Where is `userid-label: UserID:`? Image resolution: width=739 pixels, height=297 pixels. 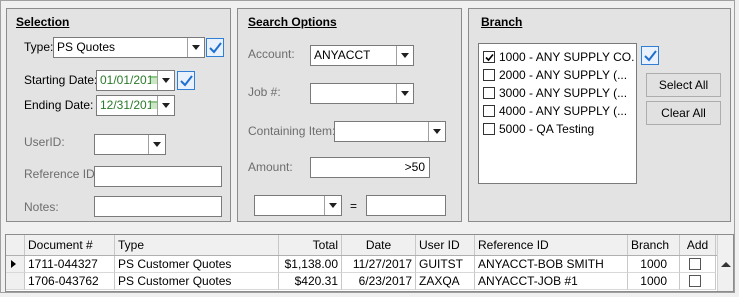 userid-label: UserID: is located at coordinates (44, 142).